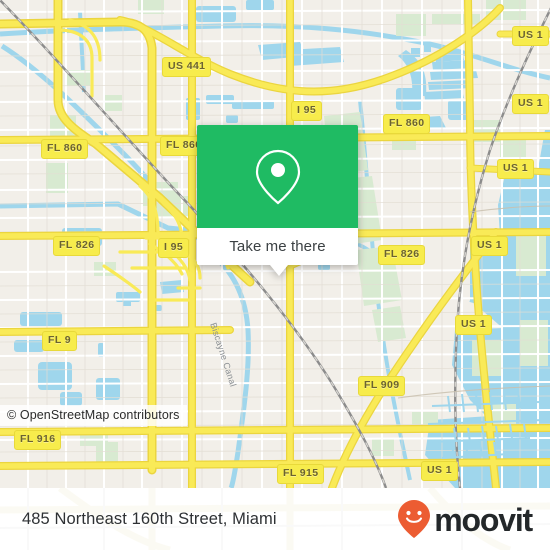 This screenshot has height=550, width=550. I want to click on popup-header, so click(277, 176).